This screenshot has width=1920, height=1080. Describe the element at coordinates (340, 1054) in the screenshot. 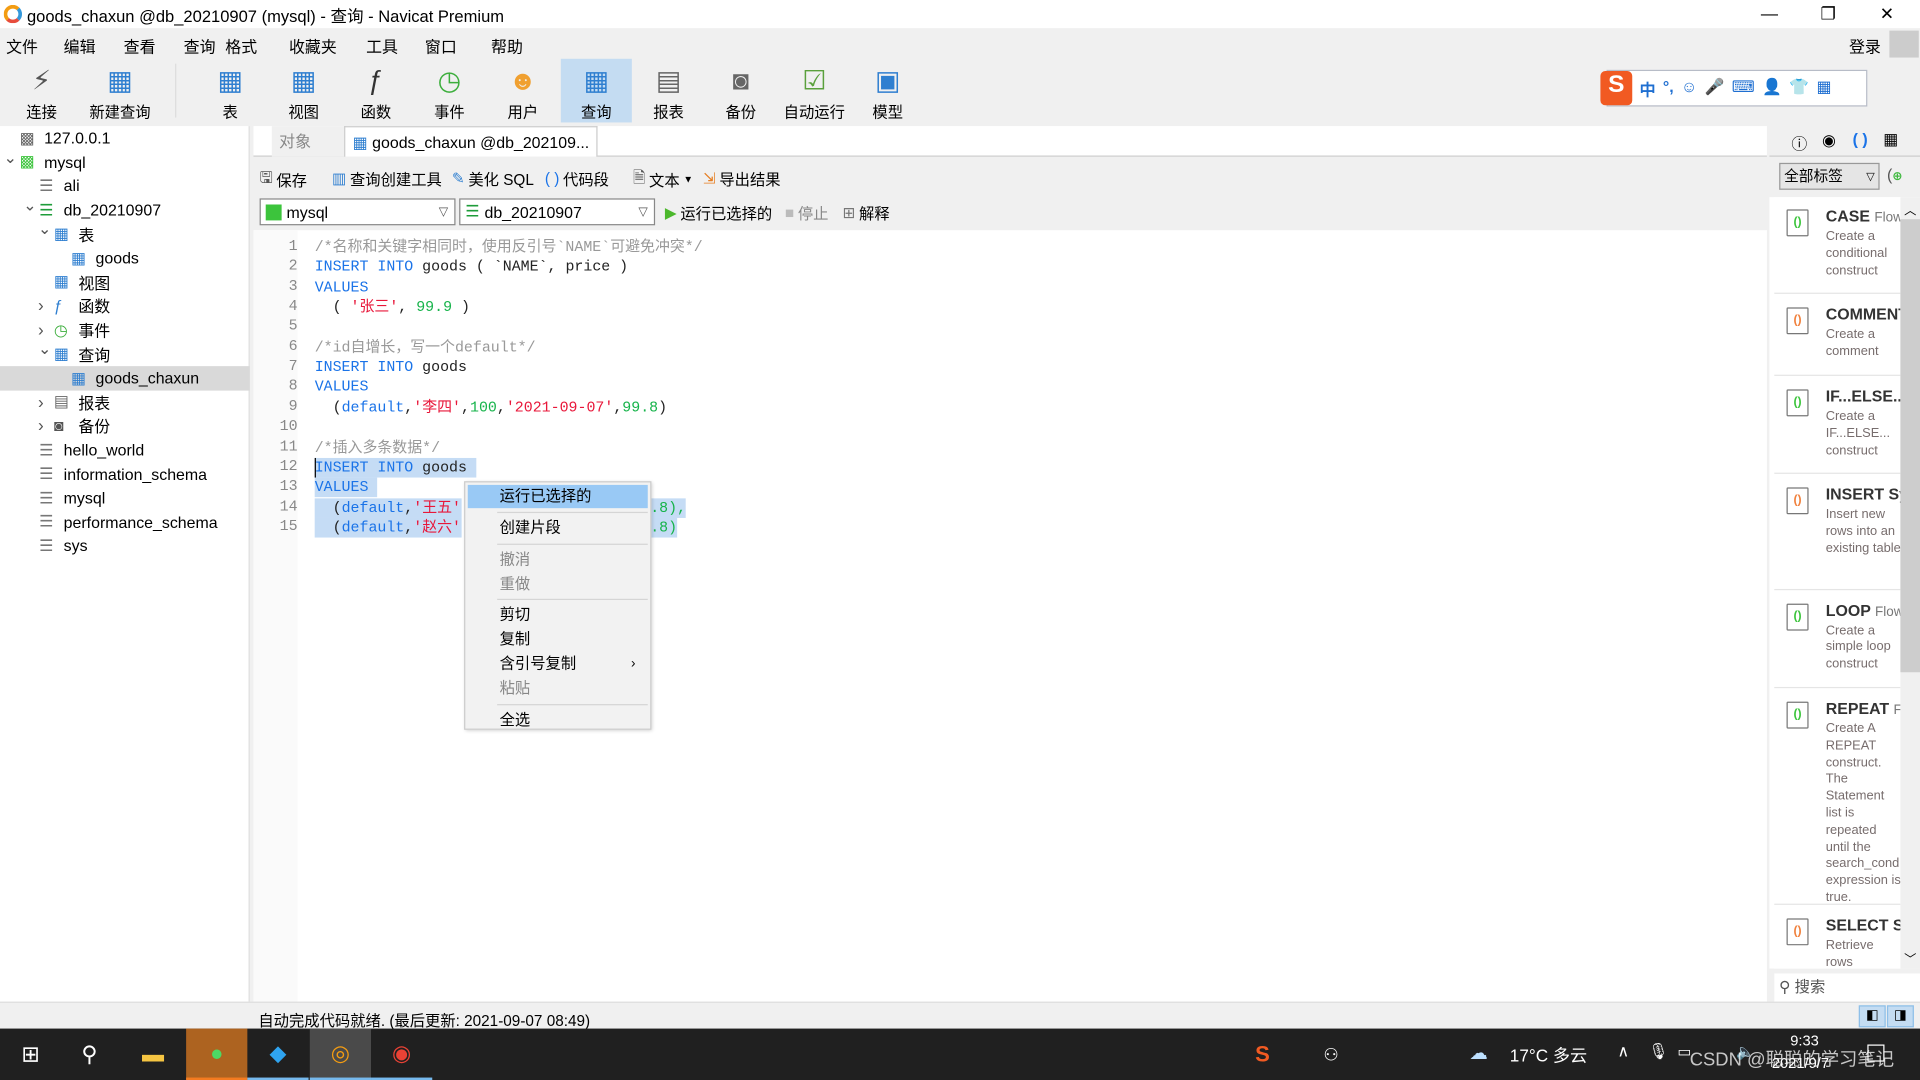

I see `navicat-taskbar-icon: ◎` at that location.